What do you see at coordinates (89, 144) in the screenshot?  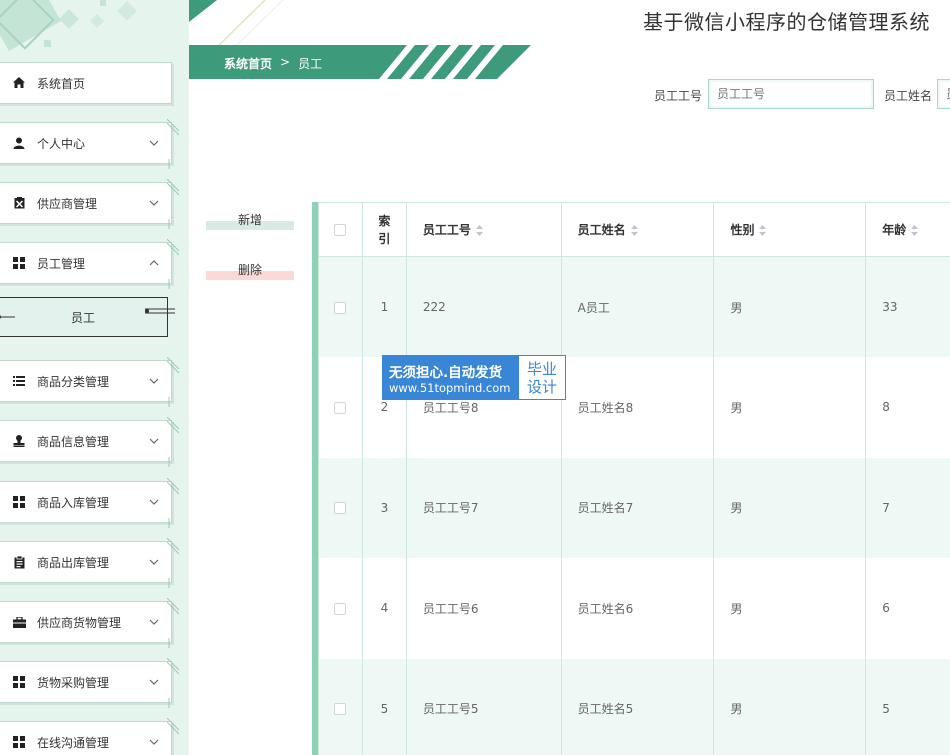 I see `sidebar-item-1: 个人中心` at bounding box center [89, 144].